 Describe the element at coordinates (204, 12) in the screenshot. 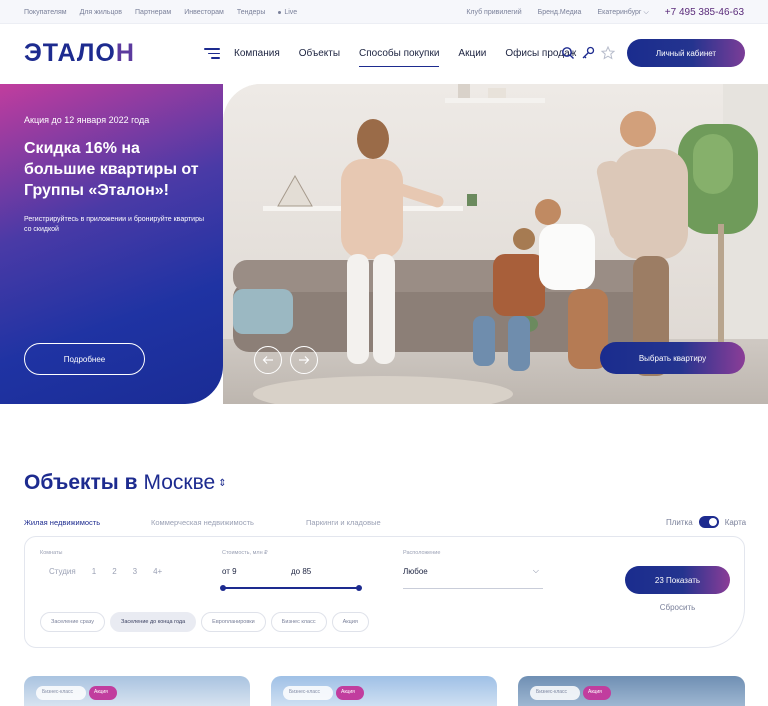

I see `topbar-link-investors: Инвесторам` at that location.